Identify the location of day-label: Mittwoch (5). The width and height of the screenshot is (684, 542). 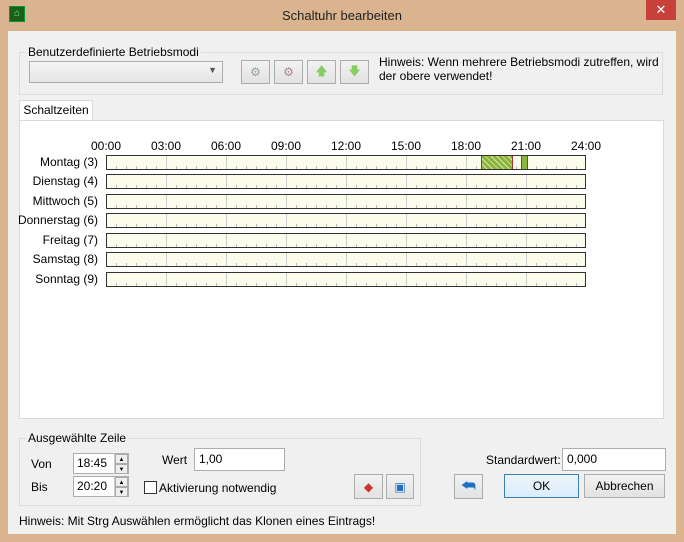
(65, 201).